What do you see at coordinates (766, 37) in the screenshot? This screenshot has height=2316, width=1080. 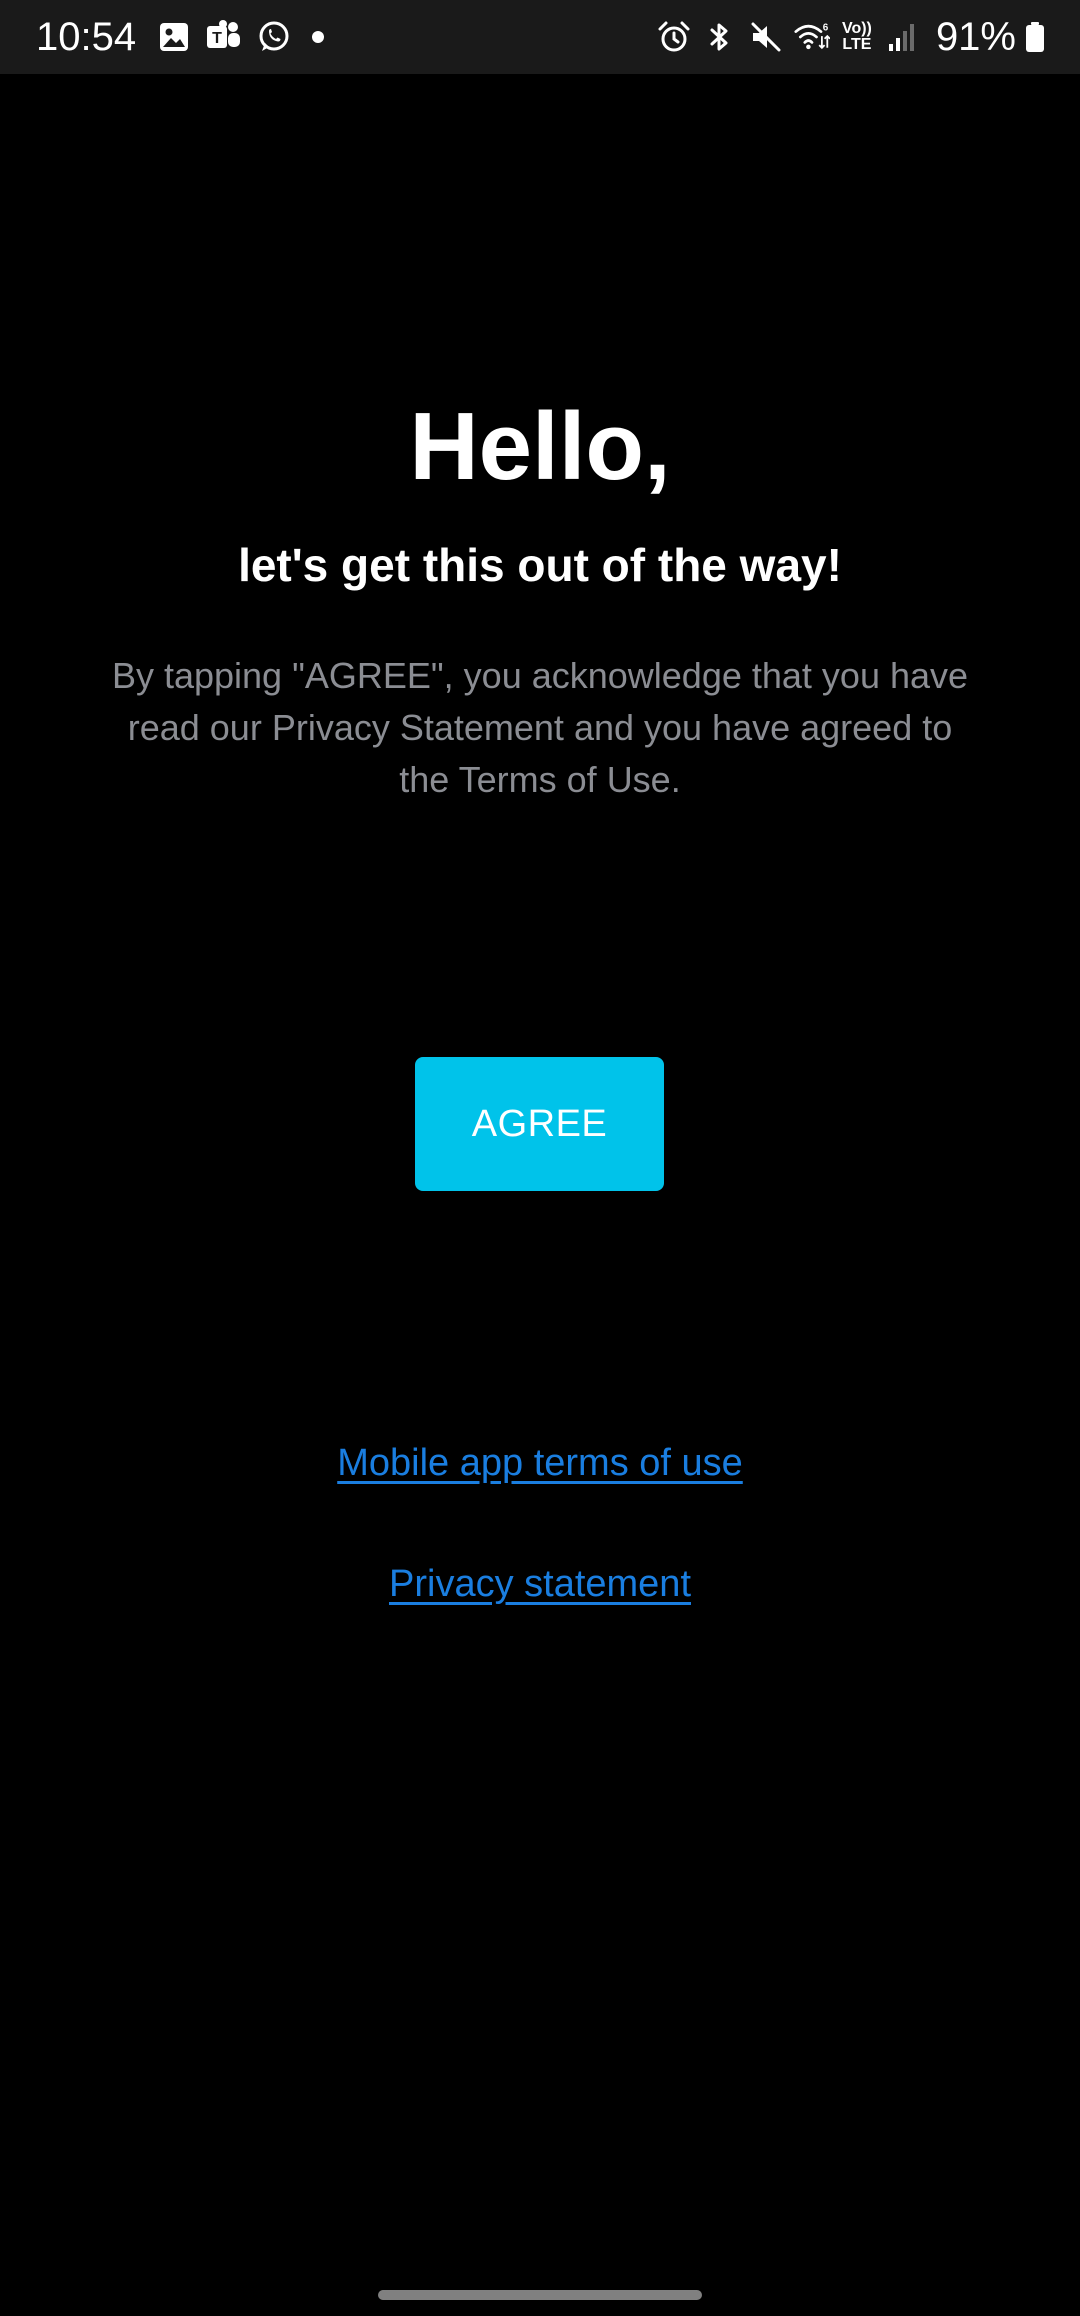 I see `mute-icon` at bounding box center [766, 37].